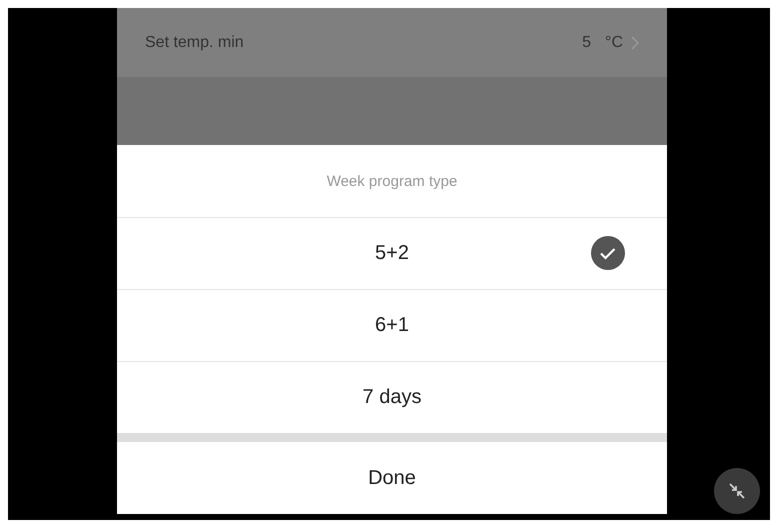 This screenshot has height=523, width=776. I want to click on option-item: 5+2, so click(392, 254).